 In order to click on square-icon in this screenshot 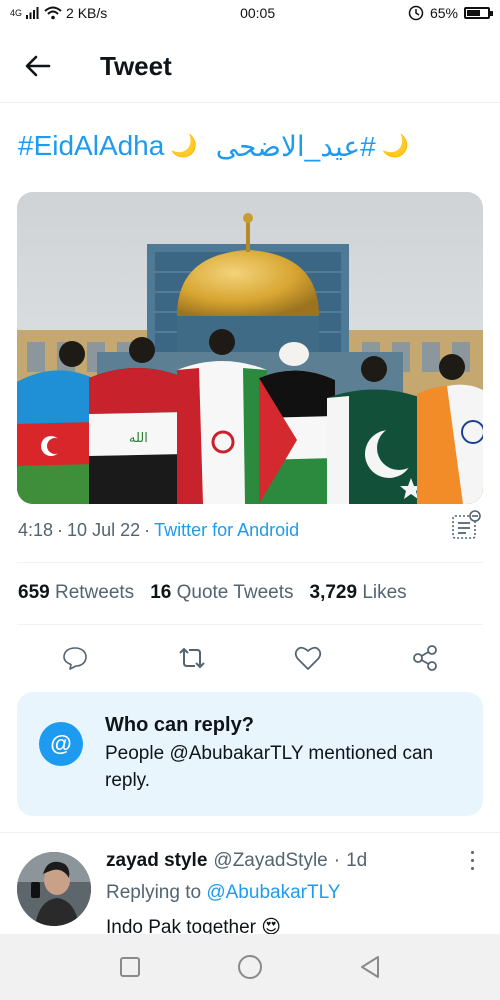, I will do `click(130, 967)`.